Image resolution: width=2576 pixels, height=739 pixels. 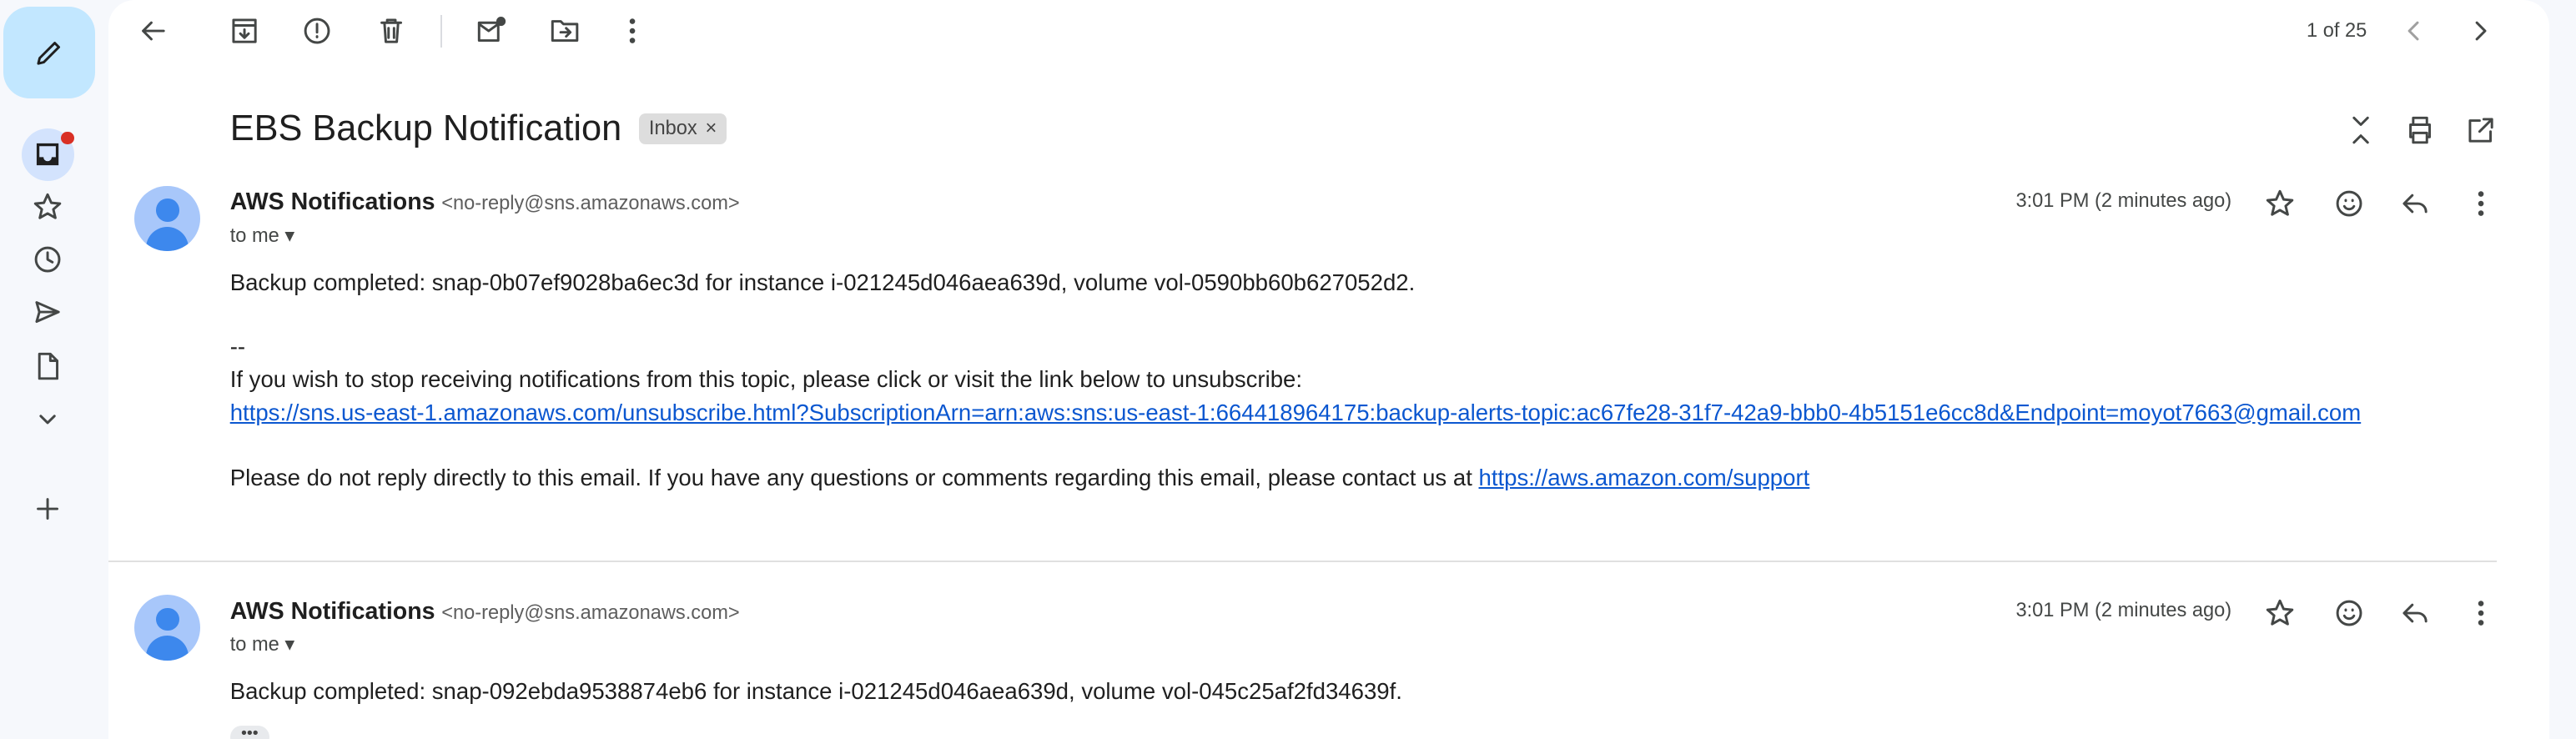 I want to click on sidebar-item-inbox, so click(x=47, y=154).